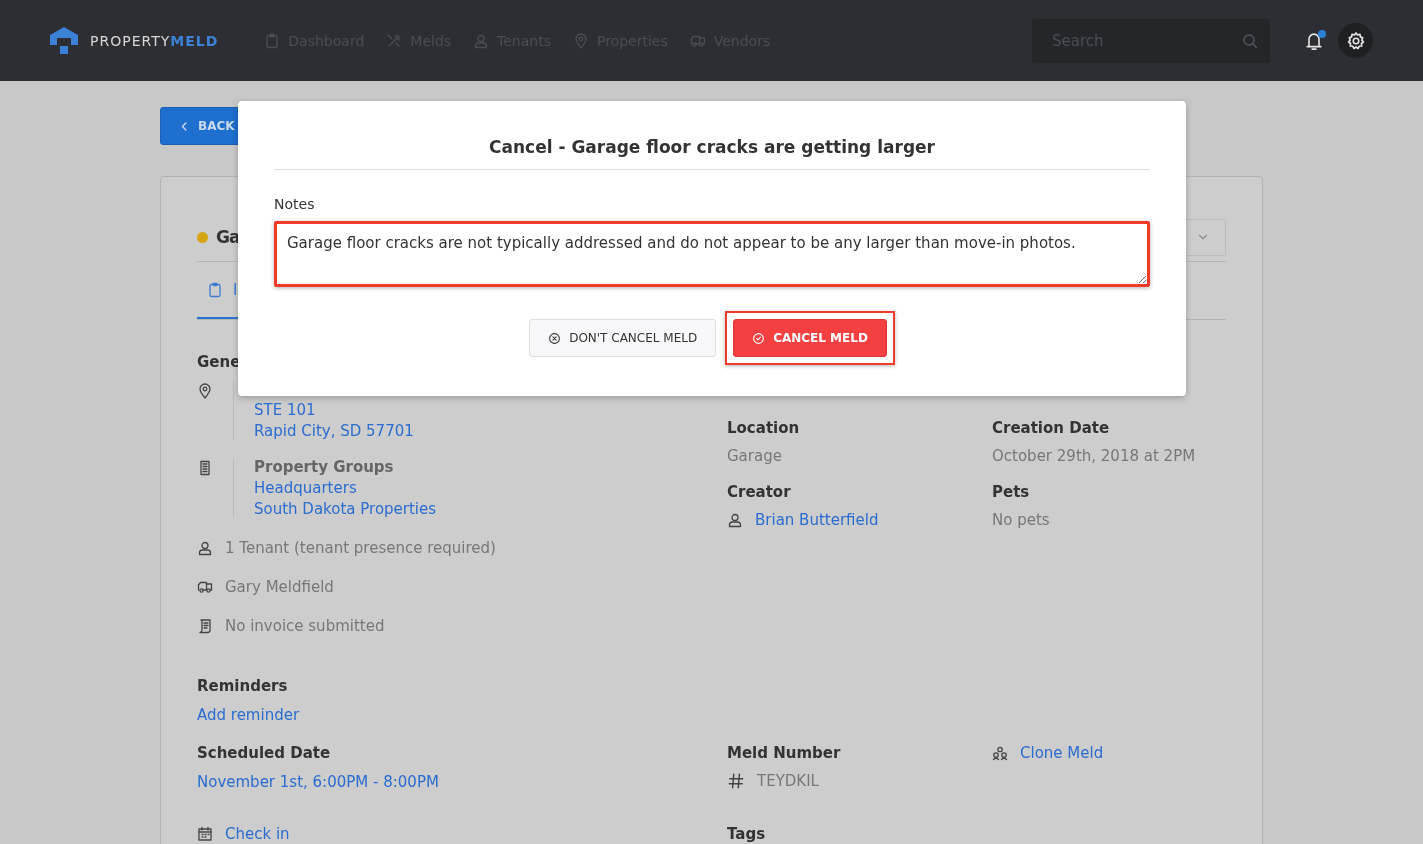 The height and width of the screenshot is (844, 1423). I want to click on field-value: Garage, so click(755, 456).